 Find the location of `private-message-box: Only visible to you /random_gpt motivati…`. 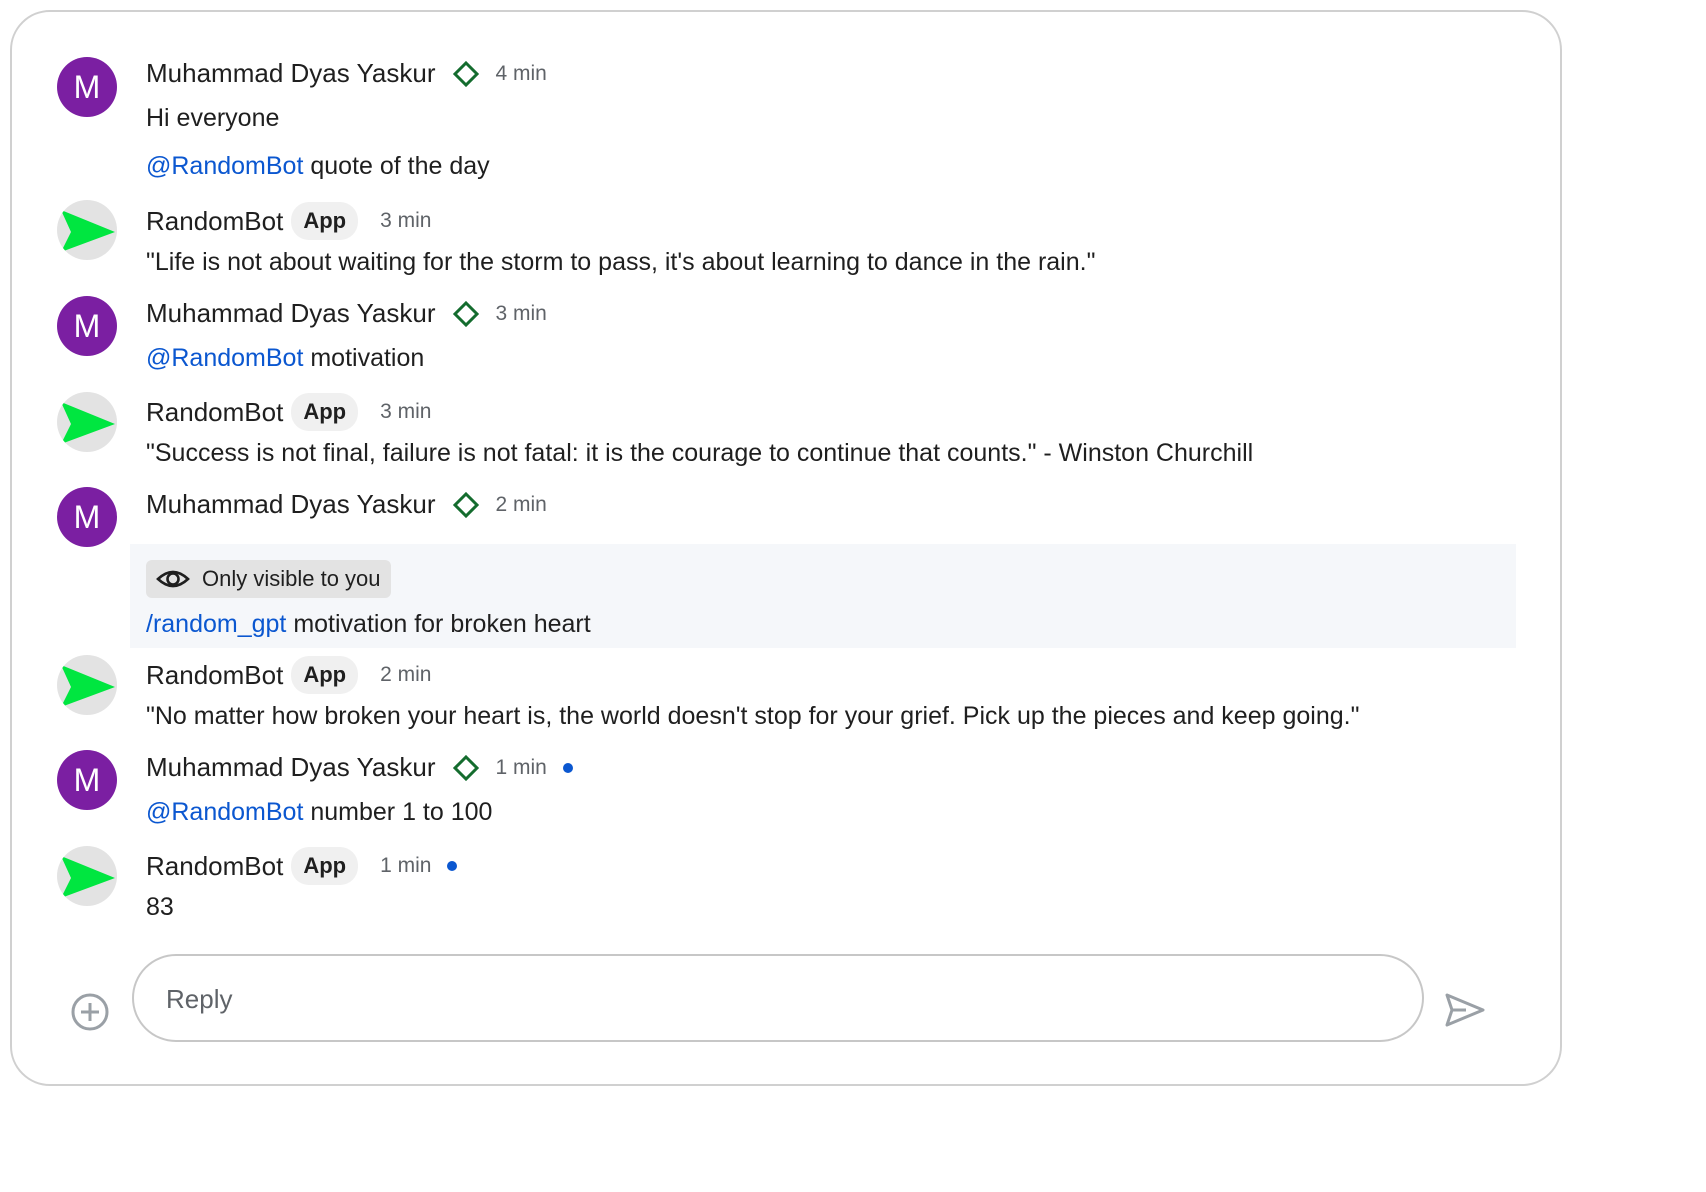

private-message-box: Only visible to you /random_gpt motivati… is located at coordinates (823, 596).